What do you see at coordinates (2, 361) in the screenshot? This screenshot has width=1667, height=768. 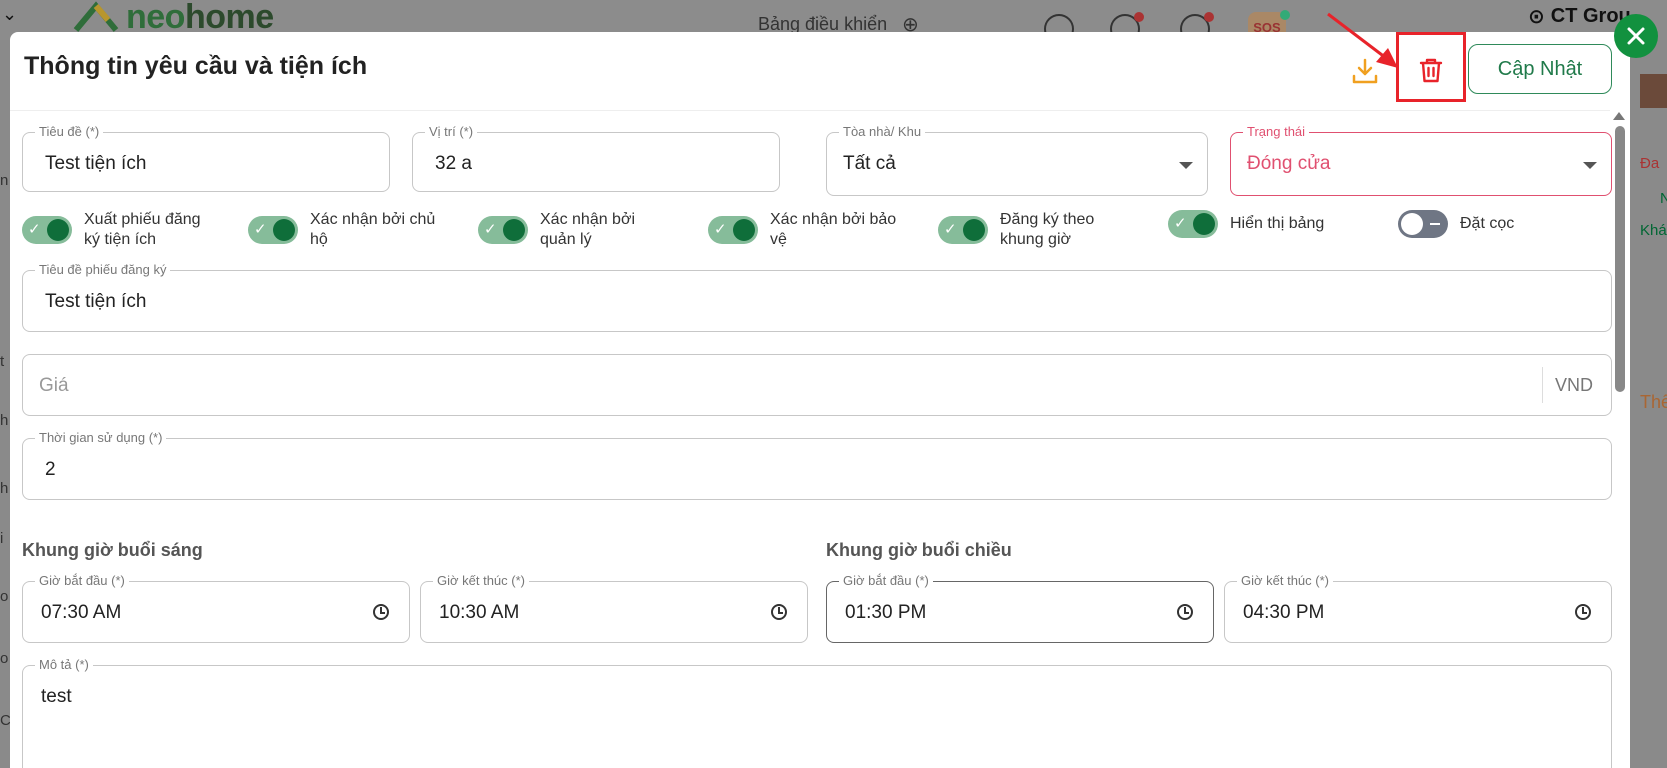 I see `edge-text: t` at bounding box center [2, 361].